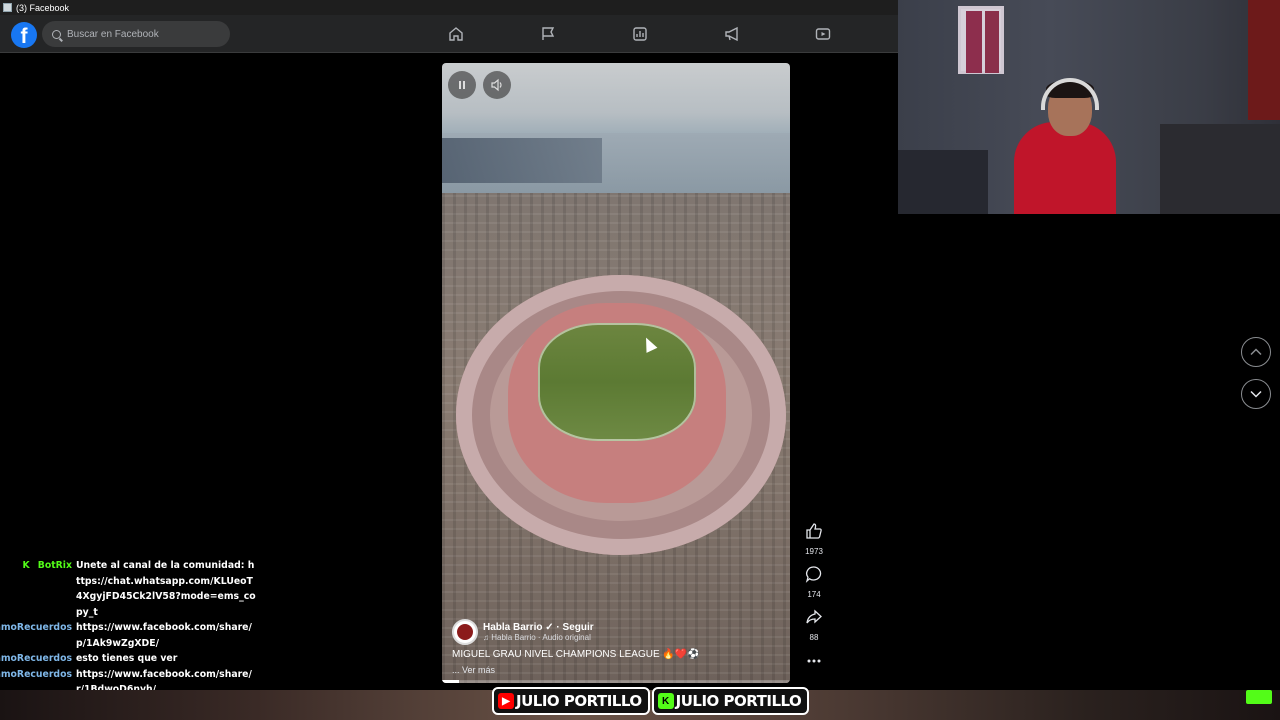 This screenshot has width=1280, height=720. What do you see at coordinates (549, 627) in the screenshot?
I see `verified-icon: ✓` at bounding box center [549, 627].